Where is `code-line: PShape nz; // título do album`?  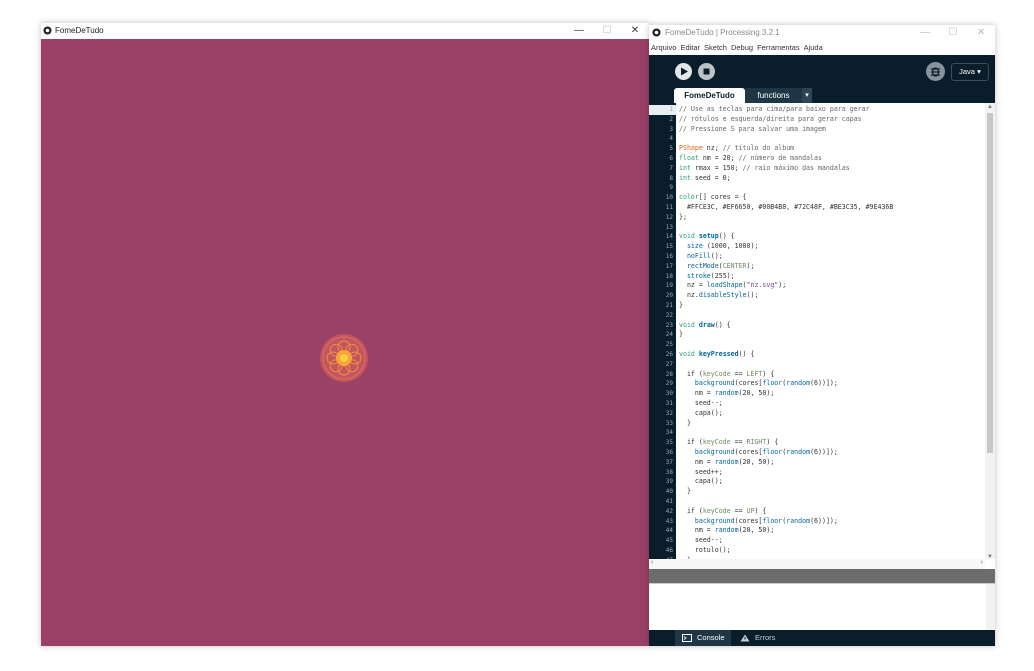 code-line: PShape nz; // título do album is located at coordinates (737, 148).